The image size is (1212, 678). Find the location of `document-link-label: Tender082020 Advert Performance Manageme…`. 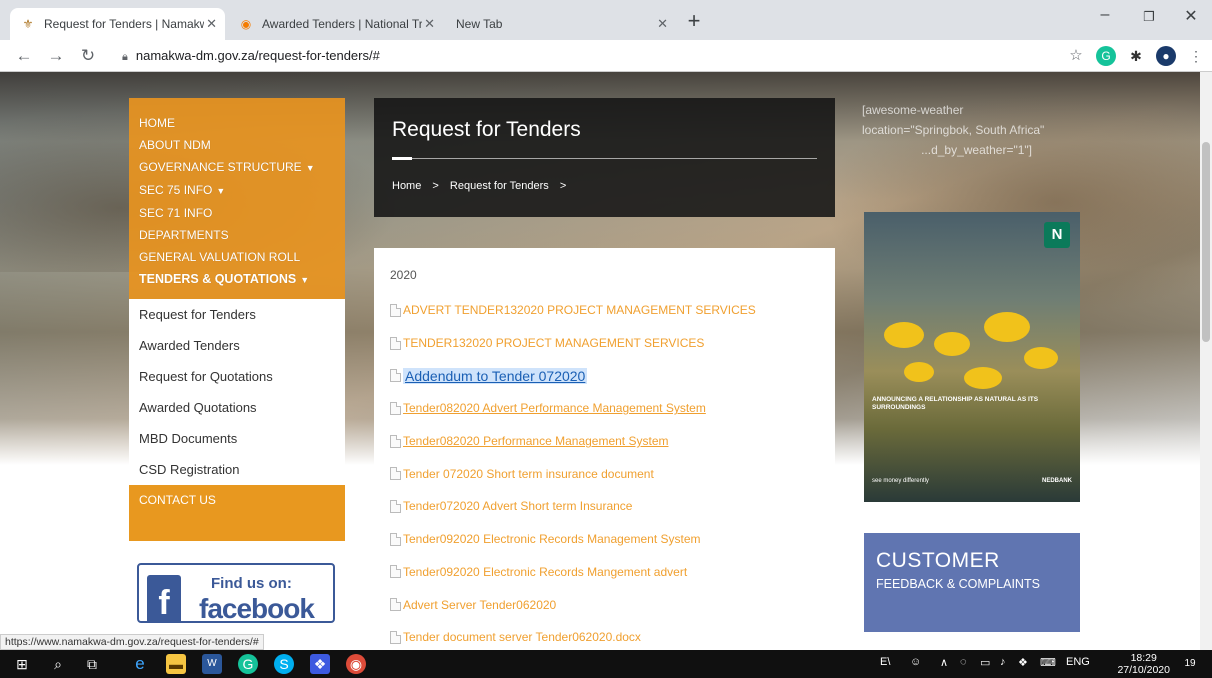

document-link-label: Tender082020 Advert Performance Manageme… is located at coordinates (554, 408).